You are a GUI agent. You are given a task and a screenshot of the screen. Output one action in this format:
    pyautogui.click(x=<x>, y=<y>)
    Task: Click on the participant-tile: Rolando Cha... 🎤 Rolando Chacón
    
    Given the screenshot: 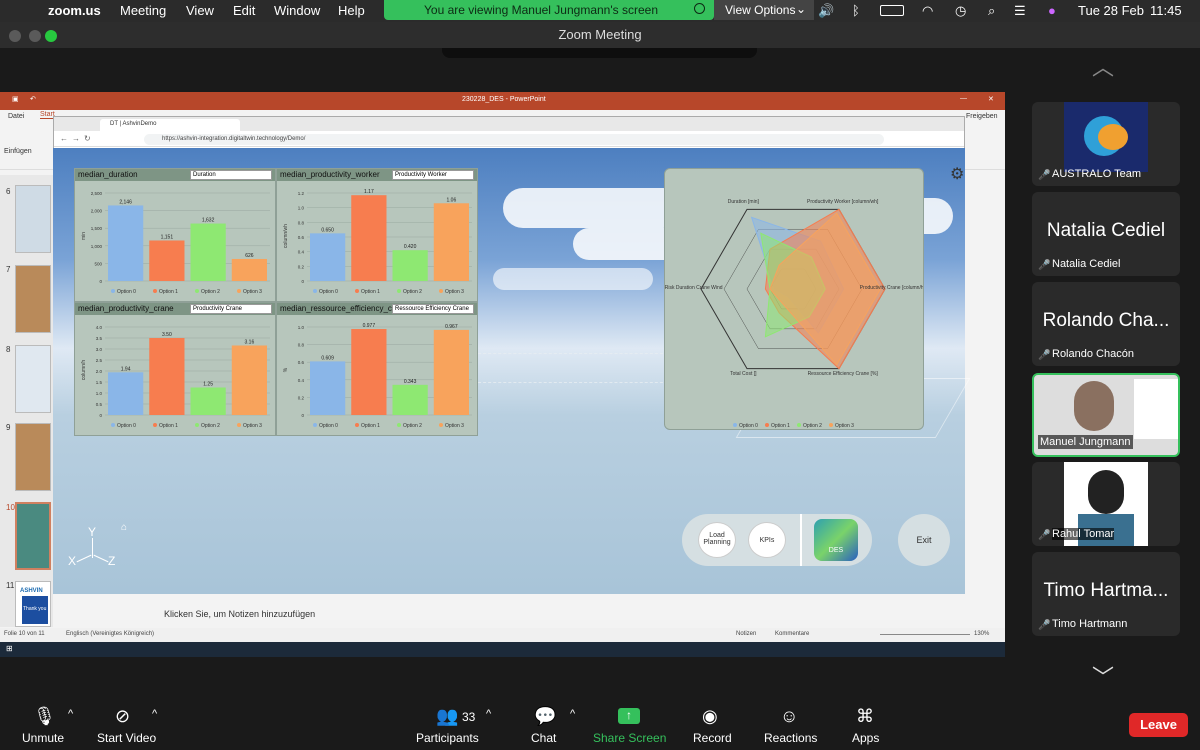 What is the action you would take?
    pyautogui.click(x=1106, y=324)
    